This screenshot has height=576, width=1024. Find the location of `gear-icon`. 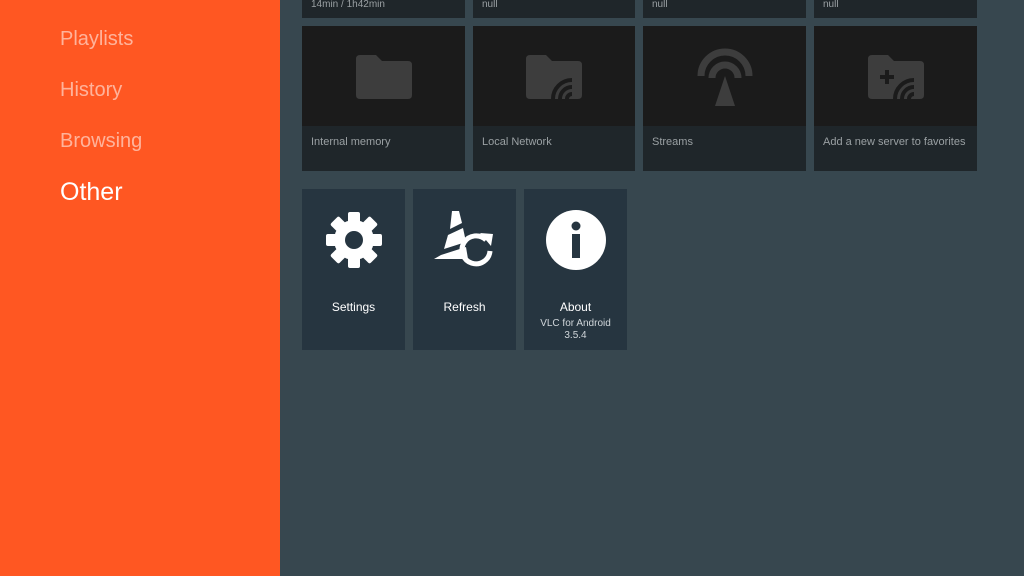

gear-icon is located at coordinates (353, 240).